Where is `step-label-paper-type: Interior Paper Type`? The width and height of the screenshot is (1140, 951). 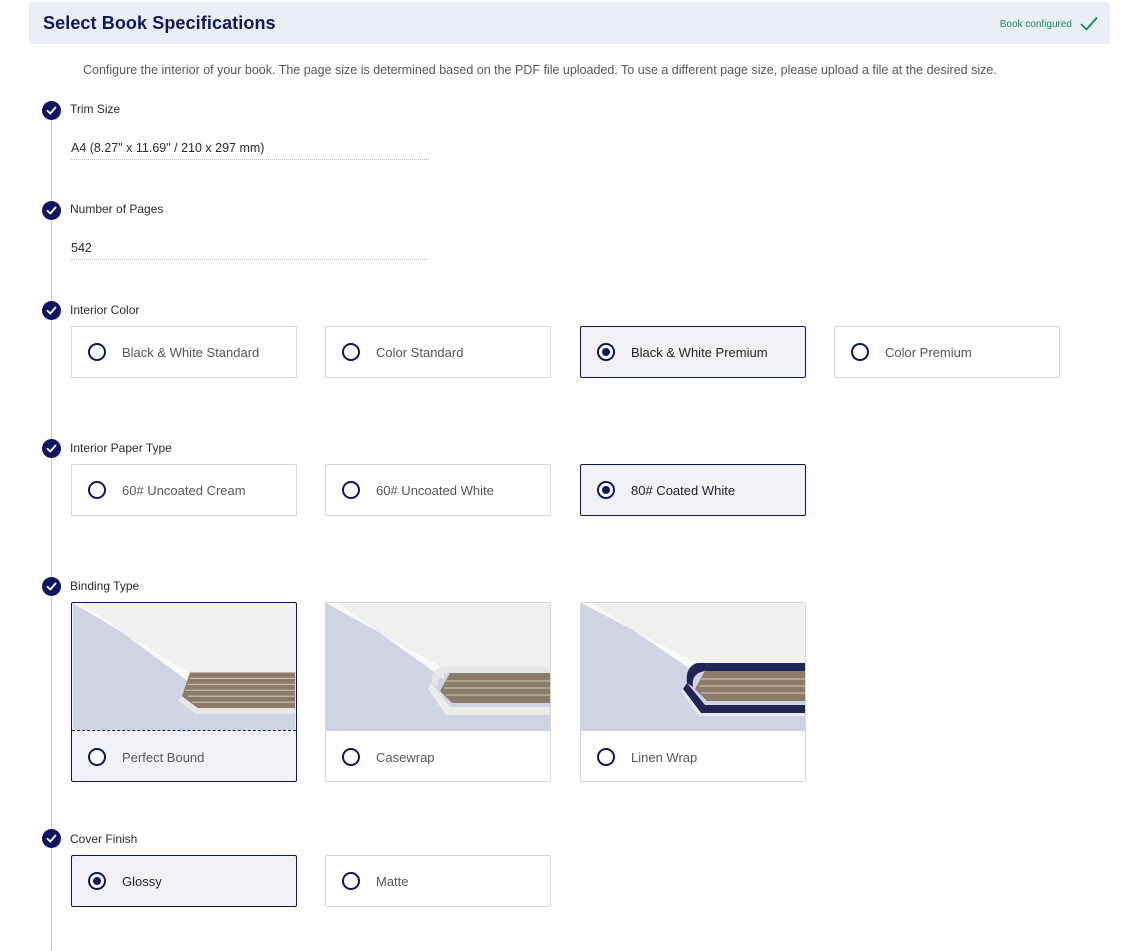
step-label-paper-type: Interior Paper Type is located at coordinates (121, 448).